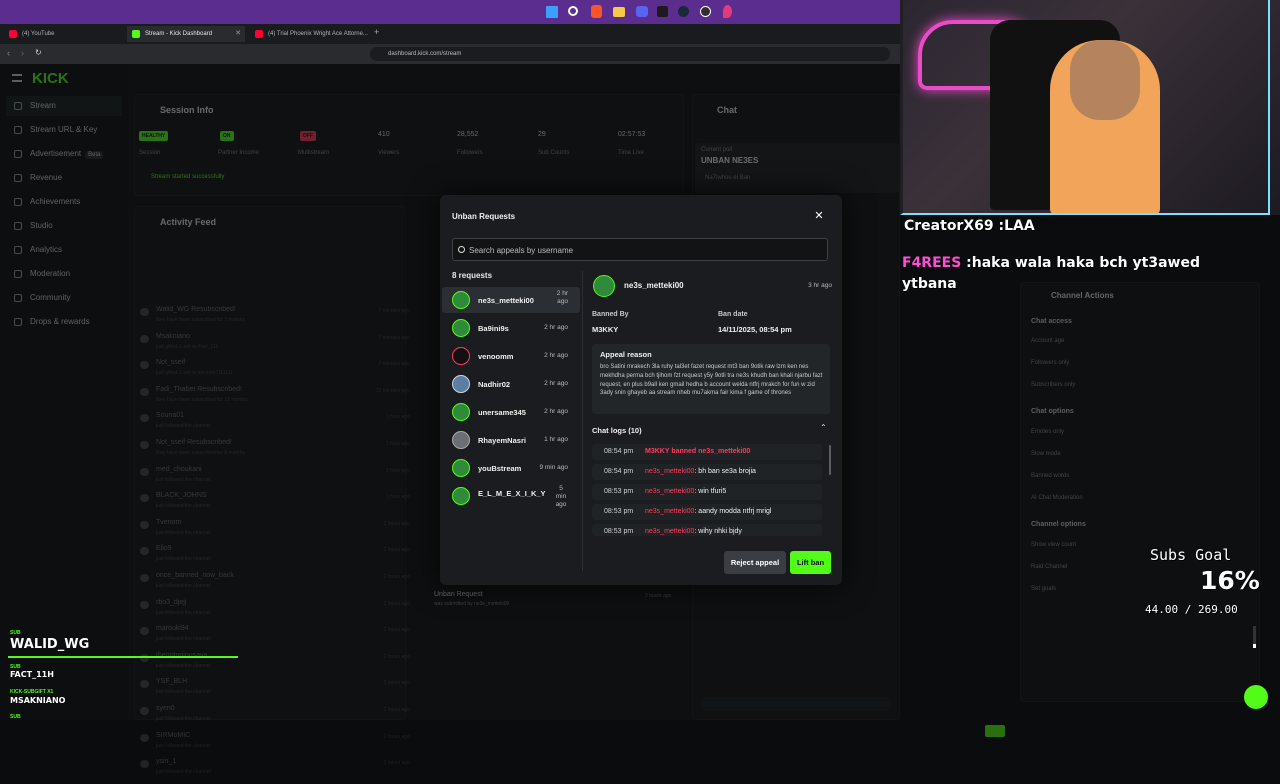 This screenshot has height=784, width=1280. Describe the element at coordinates (18, 106) in the screenshot. I see `stream-icon` at that location.